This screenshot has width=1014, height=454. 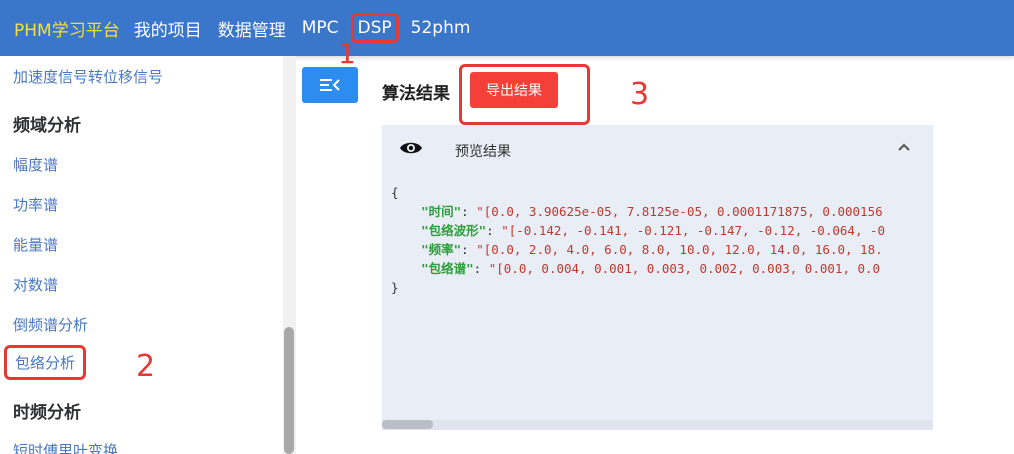 I want to click on annotation-1: 1, so click(x=347, y=53).